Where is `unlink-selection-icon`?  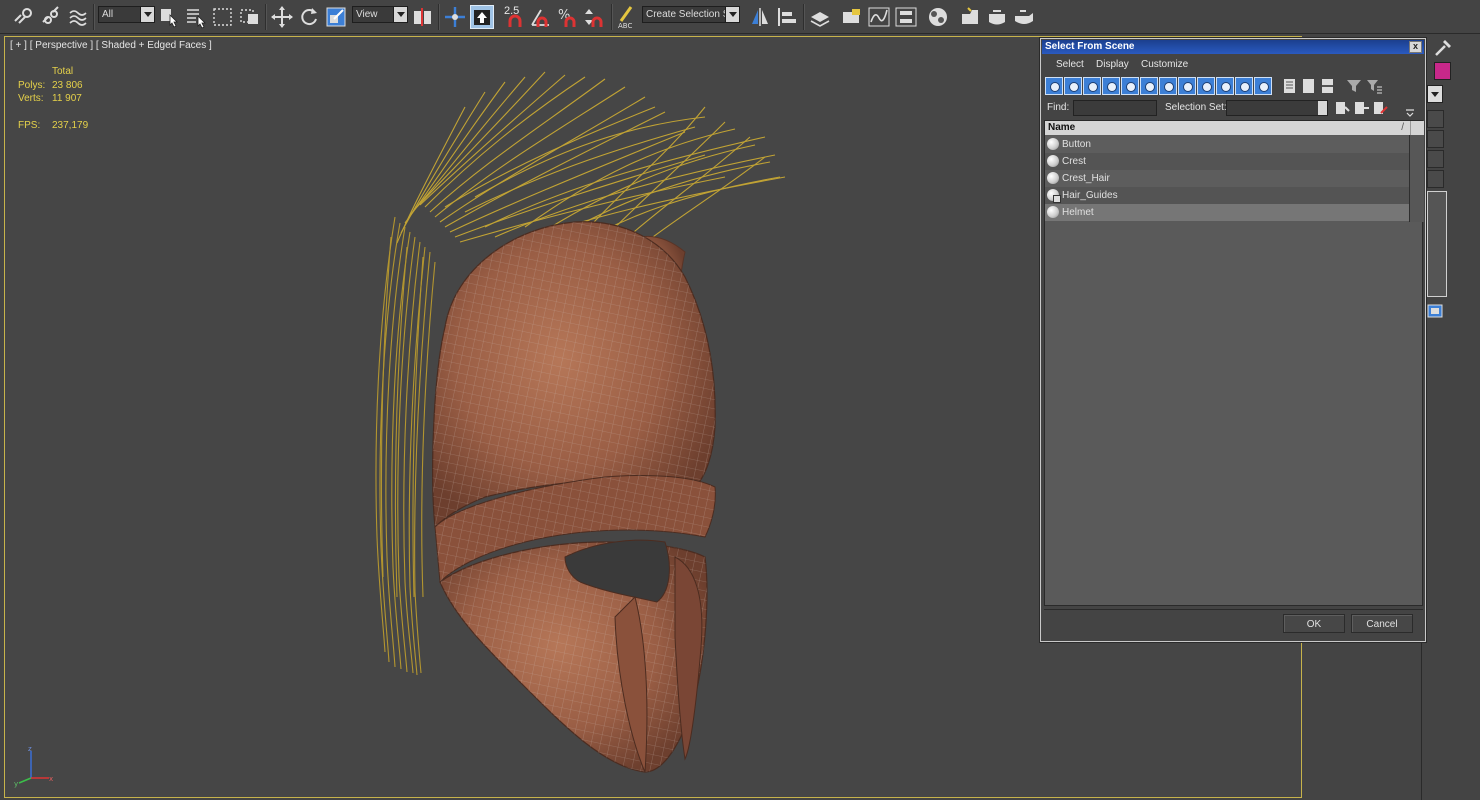
unlink-selection-icon is located at coordinates (51, 17).